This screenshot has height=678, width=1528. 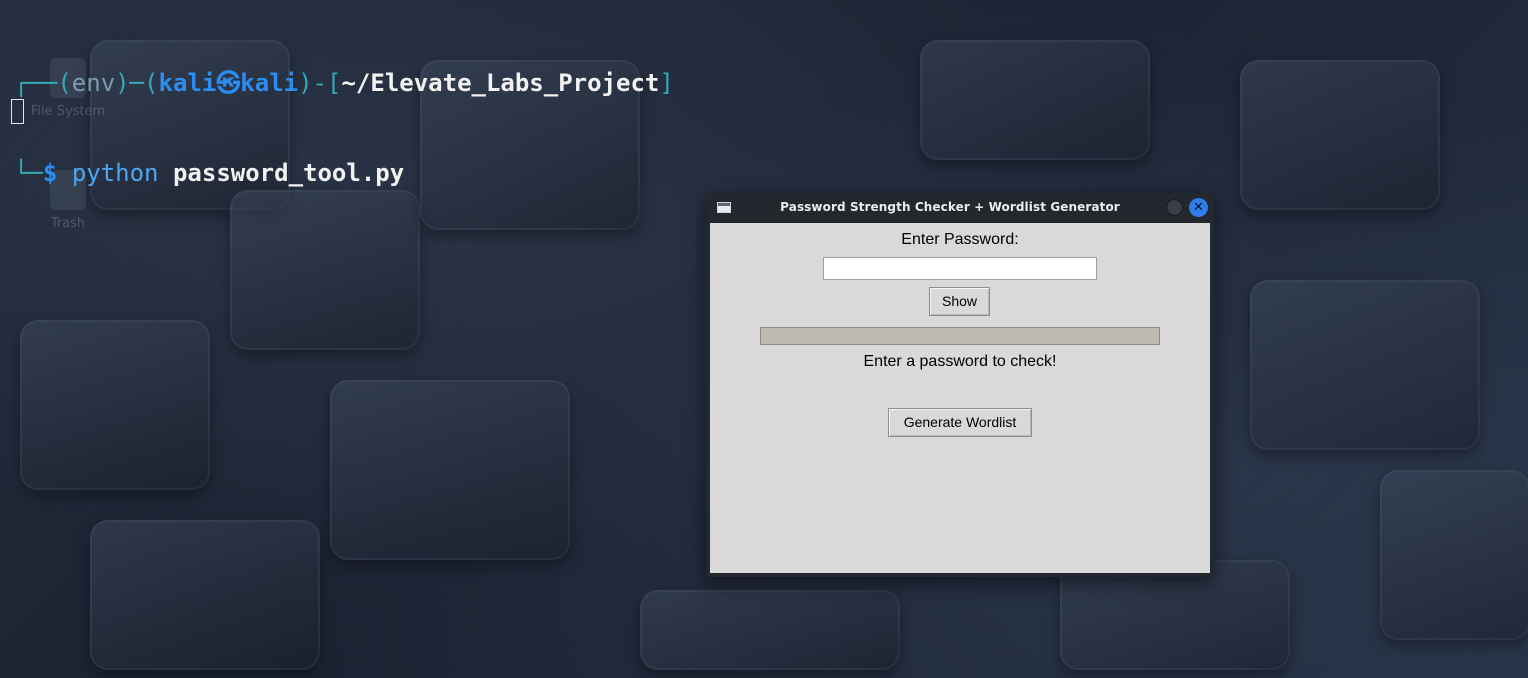 I want to click on terminal-cursor, so click(x=17, y=111).